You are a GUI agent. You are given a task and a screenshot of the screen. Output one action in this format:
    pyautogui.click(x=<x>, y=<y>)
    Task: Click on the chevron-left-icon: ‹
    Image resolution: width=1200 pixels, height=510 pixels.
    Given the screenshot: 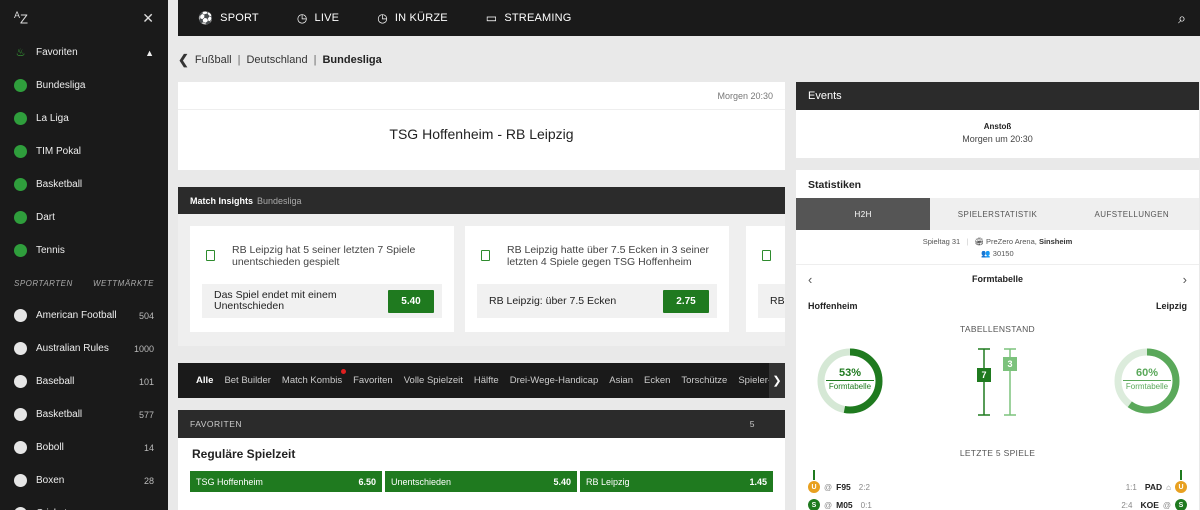 What is the action you would take?
    pyautogui.click(x=810, y=279)
    